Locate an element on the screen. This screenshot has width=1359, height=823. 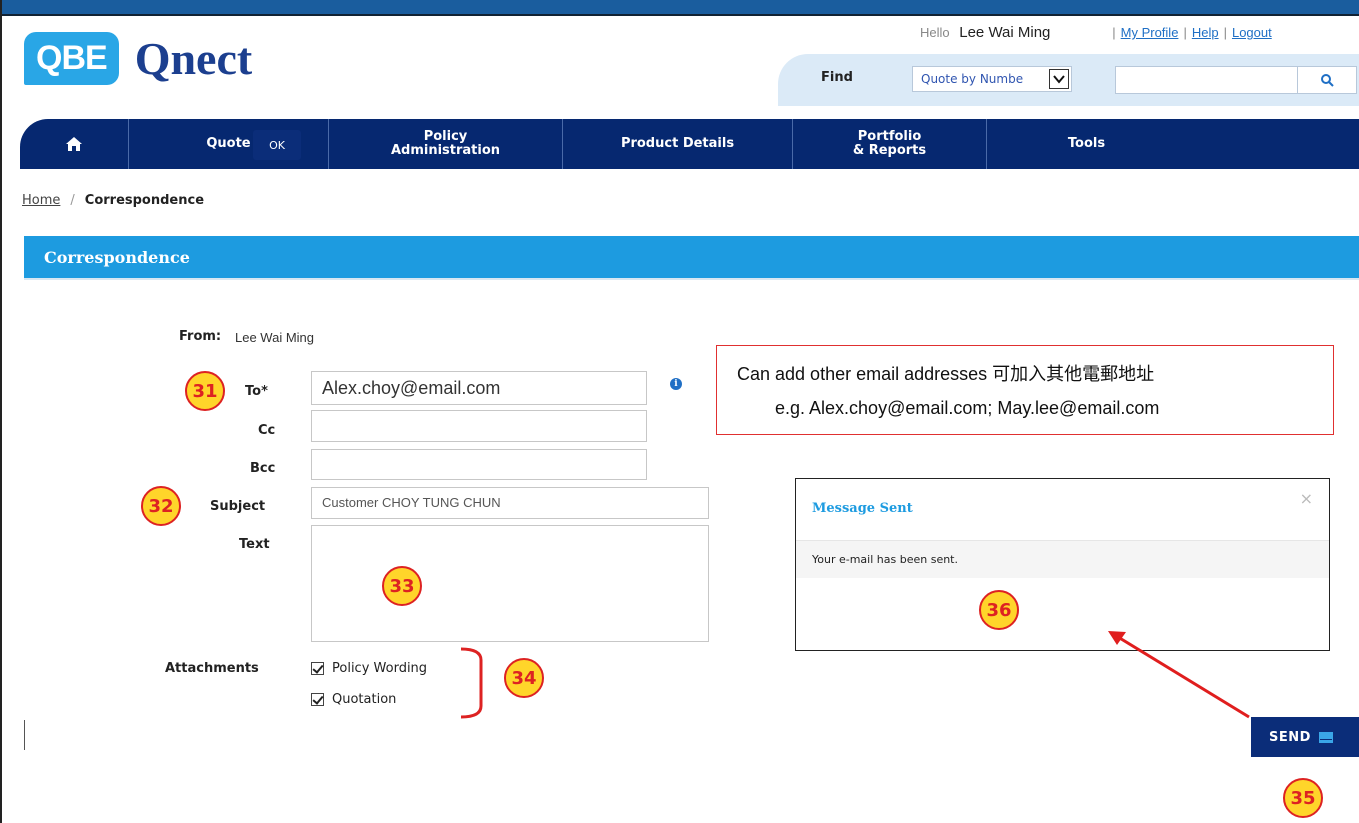
arrow-line is located at coordinates (1183, 677).